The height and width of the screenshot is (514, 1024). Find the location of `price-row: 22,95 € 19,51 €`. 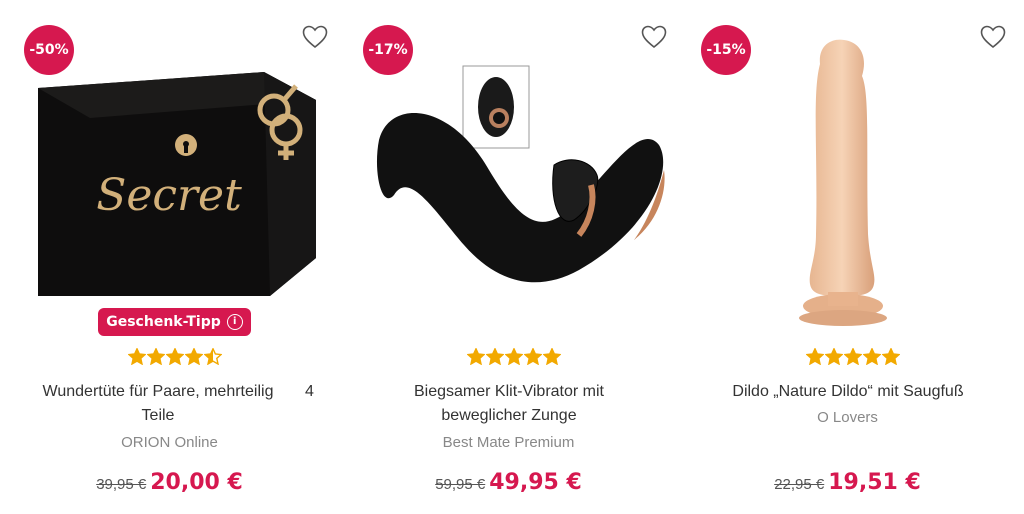

price-row: 22,95 € 19,51 € is located at coordinates (847, 482).